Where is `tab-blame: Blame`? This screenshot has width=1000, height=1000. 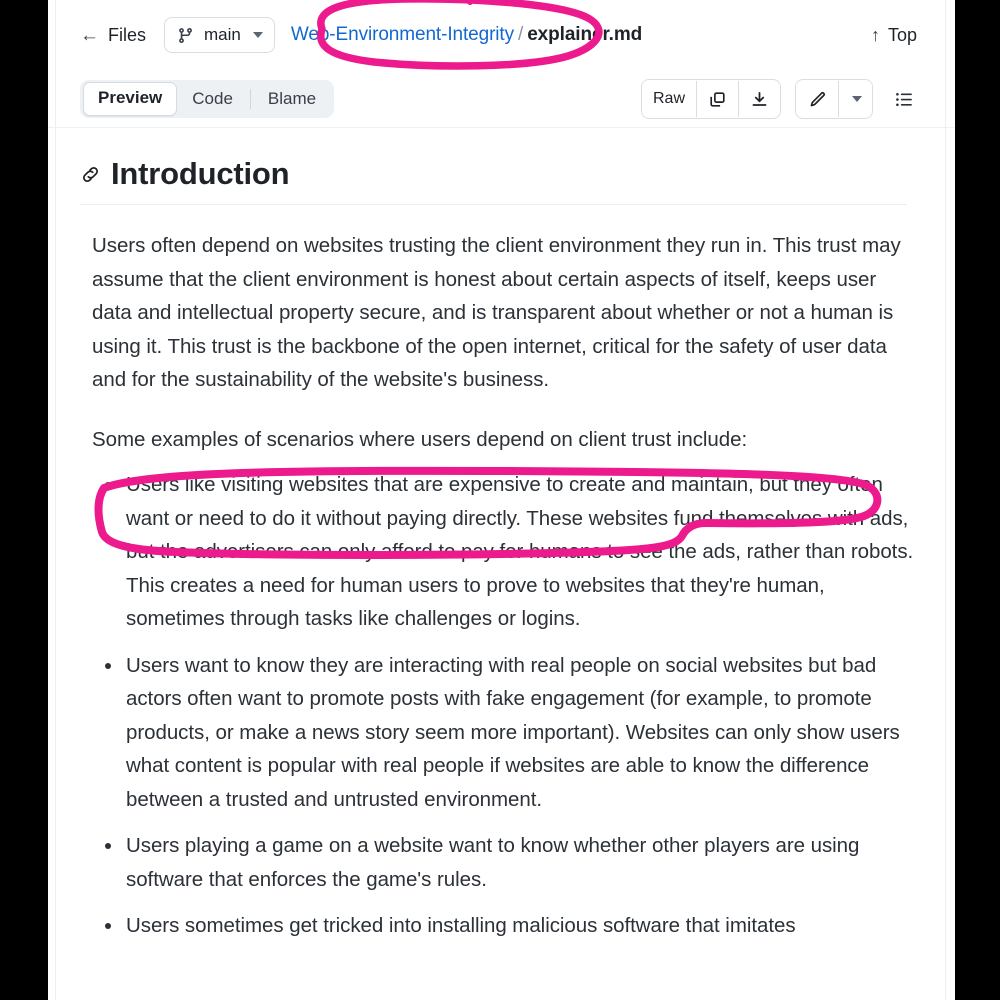
tab-blame: Blame is located at coordinates (292, 99).